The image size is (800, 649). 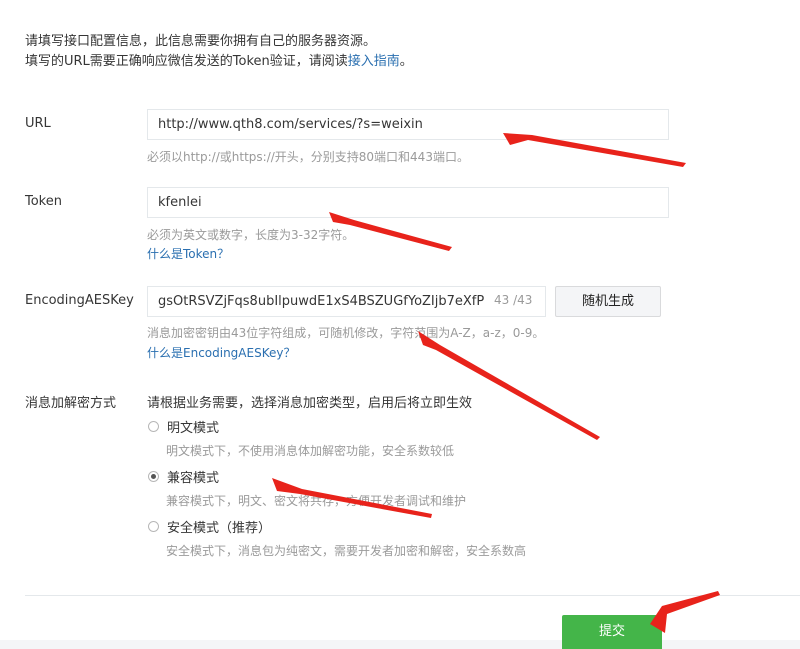 What do you see at coordinates (408, 124) in the screenshot?
I see `url-input: http://www.qth8.com/services/?s=weixin` at bounding box center [408, 124].